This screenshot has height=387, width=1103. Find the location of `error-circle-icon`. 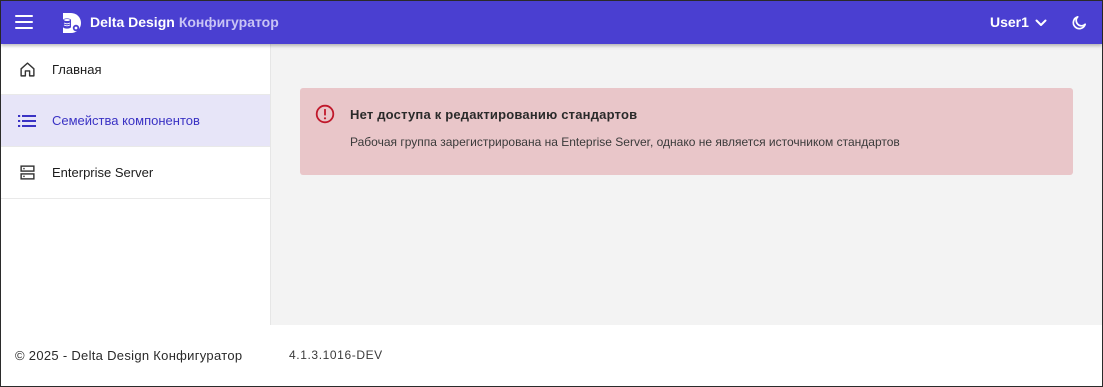

error-circle-icon is located at coordinates (325, 114).